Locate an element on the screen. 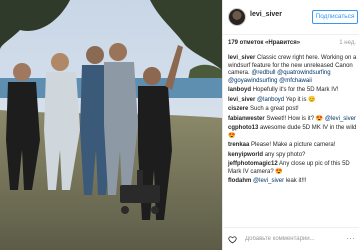 The height and width of the screenshot is (250, 359). post-stats: 179 отметок «Нравится» 1 нед. is located at coordinates (292, 45).